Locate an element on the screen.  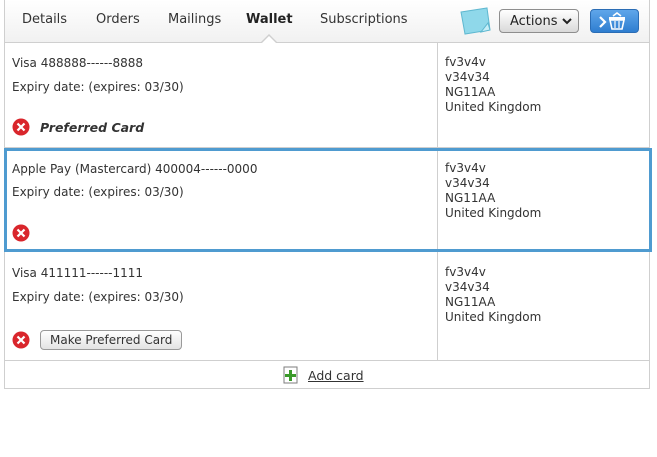
card-name: Apple Pay (Mastercard) 400004------0000 is located at coordinates (135, 169).